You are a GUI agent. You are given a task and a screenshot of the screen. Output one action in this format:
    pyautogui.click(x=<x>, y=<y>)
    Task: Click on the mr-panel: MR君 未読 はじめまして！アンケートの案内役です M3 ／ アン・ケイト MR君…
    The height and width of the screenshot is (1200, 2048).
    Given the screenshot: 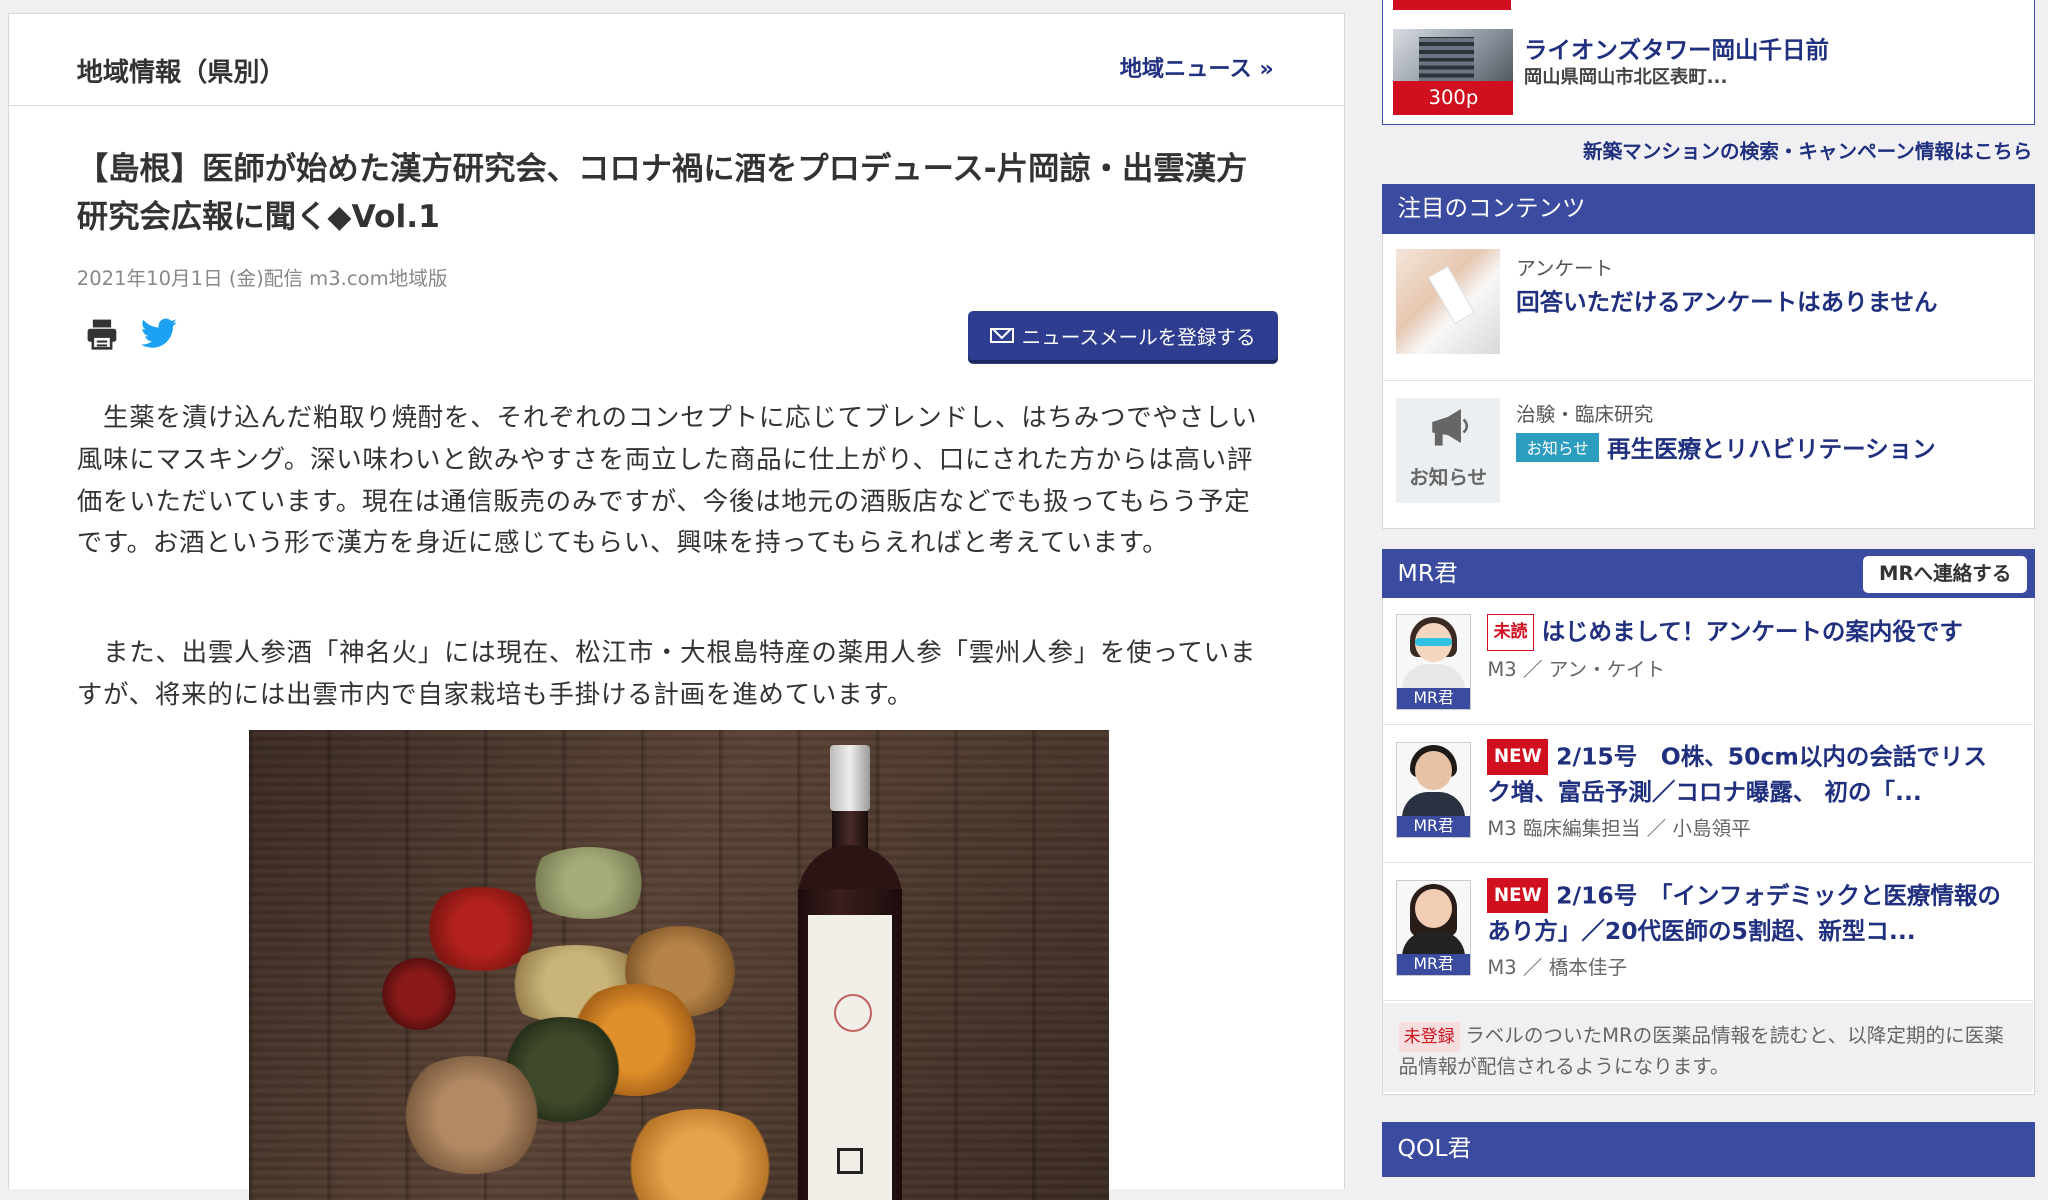 What is the action you would take?
    pyautogui.click(x=1708, y=846)
    